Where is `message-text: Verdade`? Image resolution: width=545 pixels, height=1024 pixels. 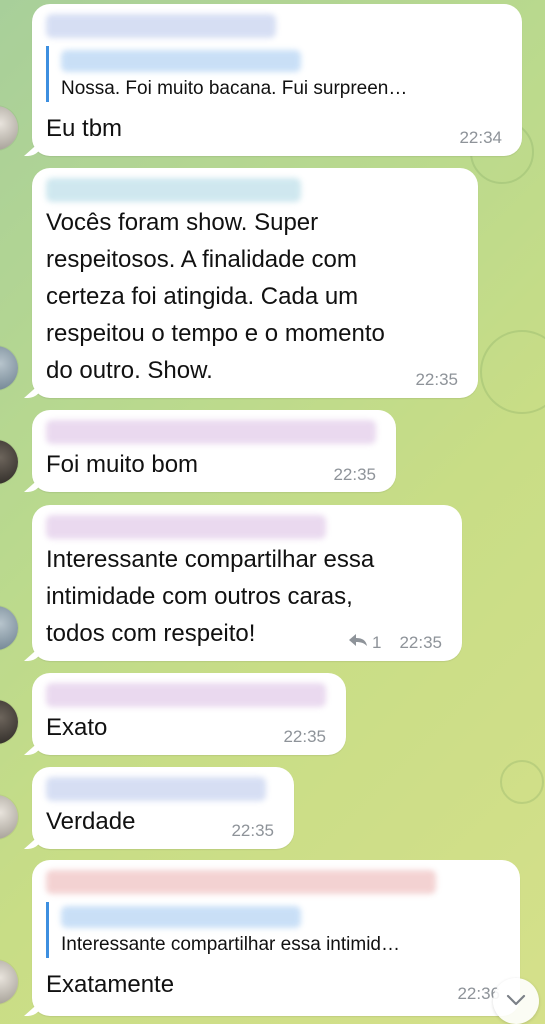 message-text: Verdade is located at coordinates (91, 821).